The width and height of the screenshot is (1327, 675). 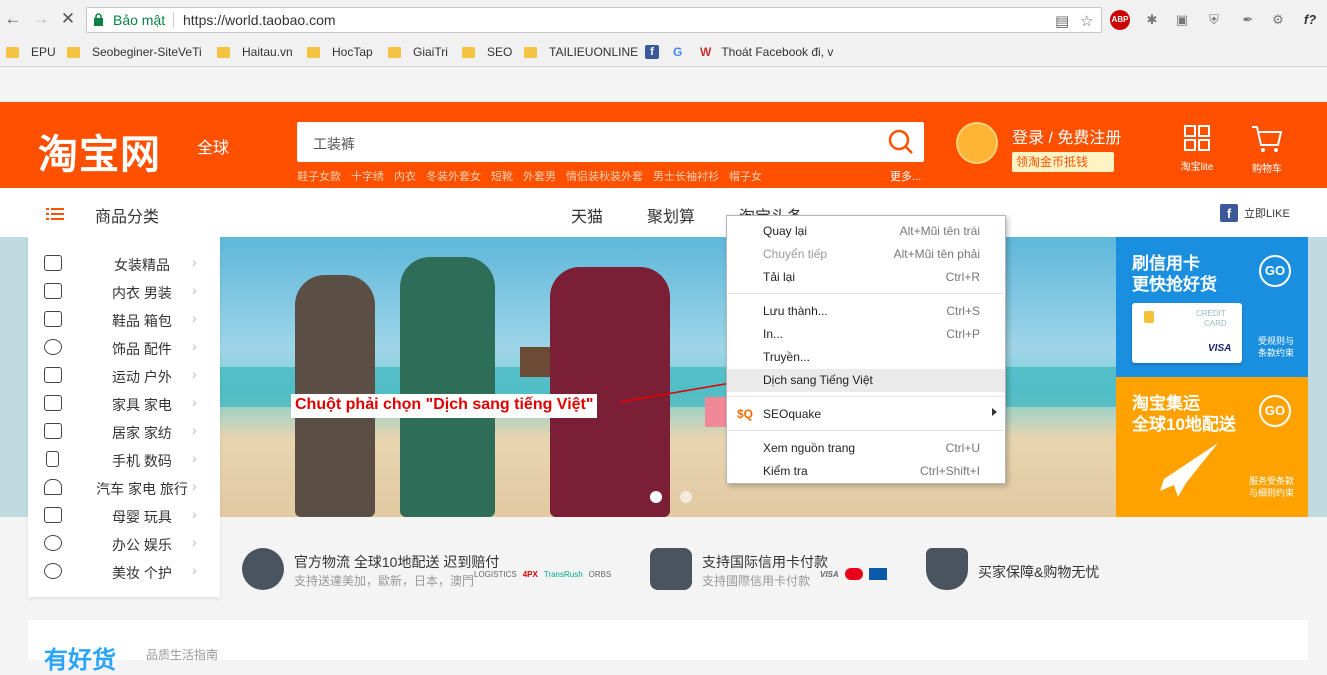 I want to click on bookmark-seobeginer: Seobeginer-SiteVeTi, so click(x=134, y=52).